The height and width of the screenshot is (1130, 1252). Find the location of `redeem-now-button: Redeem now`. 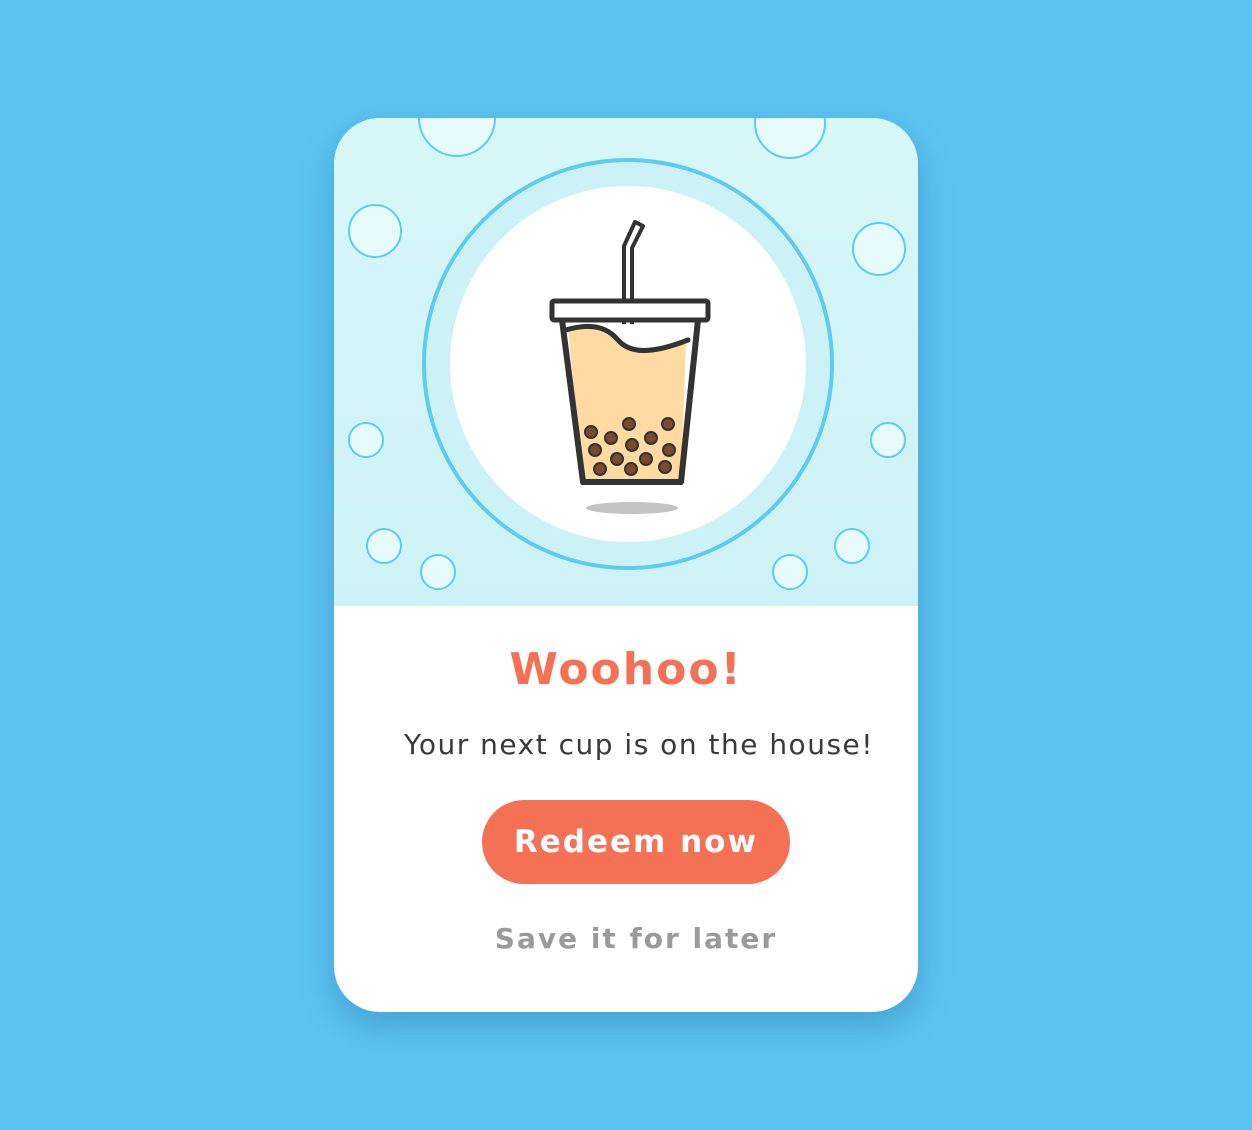

redeem-now-button: Redeem now is located at coordinates (636, 842).